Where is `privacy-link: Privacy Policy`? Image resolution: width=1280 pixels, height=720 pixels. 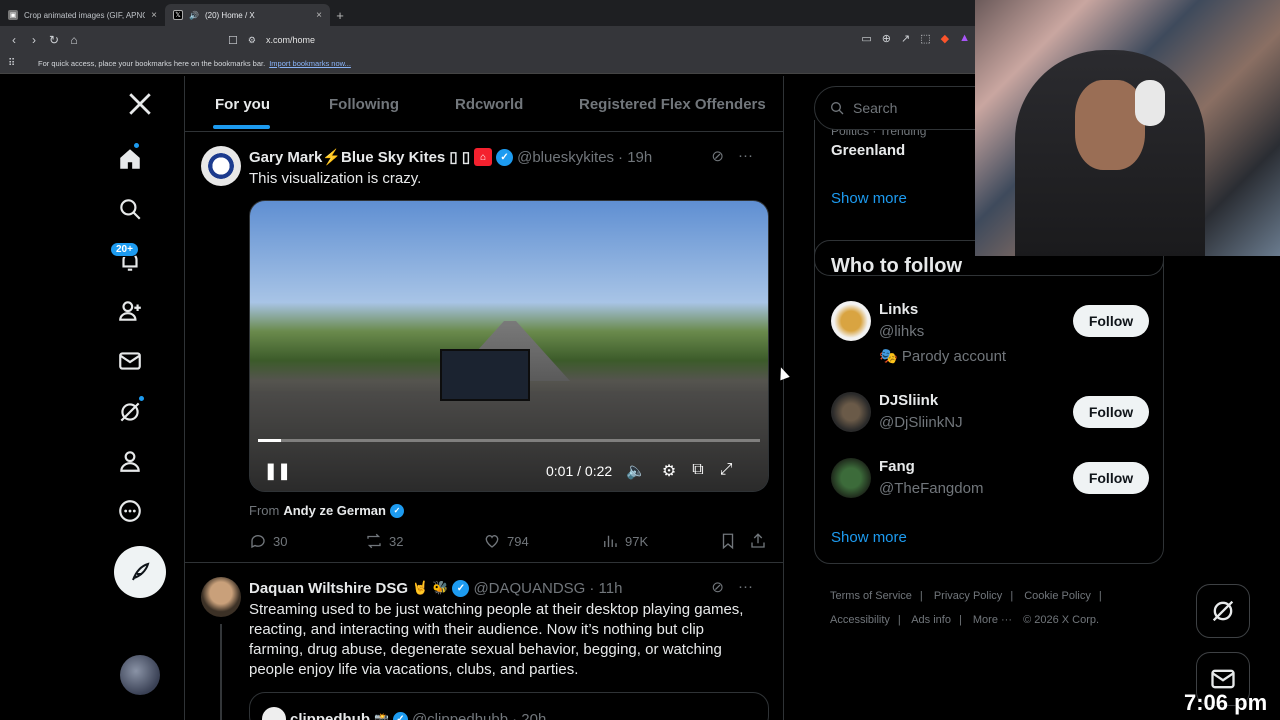 privacy-link: Privacy Policy is located at coordinates (968, 596).